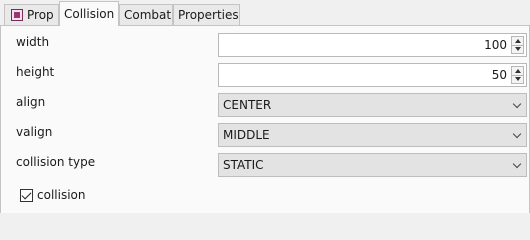 This screenshot has width=530, height=240. Describe the element at coordinates (56, 162) in the screenshot. I see `collision-type-label: collision type` at that location.